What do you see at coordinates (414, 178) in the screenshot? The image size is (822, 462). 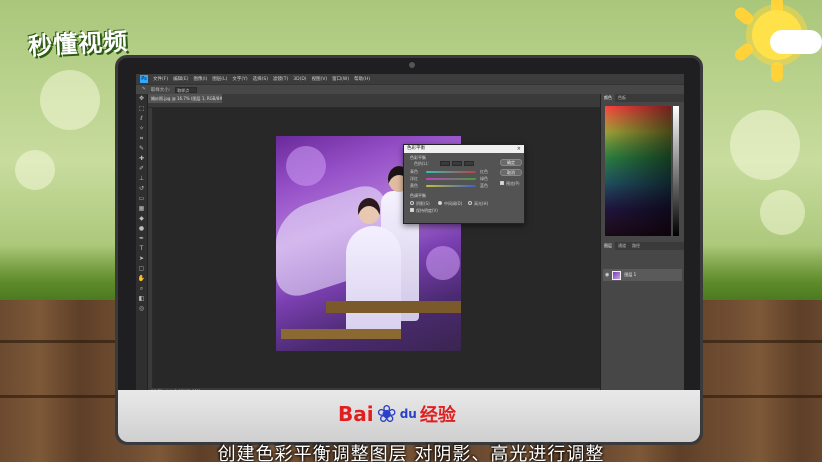 I see `slider-left-label: 洋红` at bounding box center [414, 178].